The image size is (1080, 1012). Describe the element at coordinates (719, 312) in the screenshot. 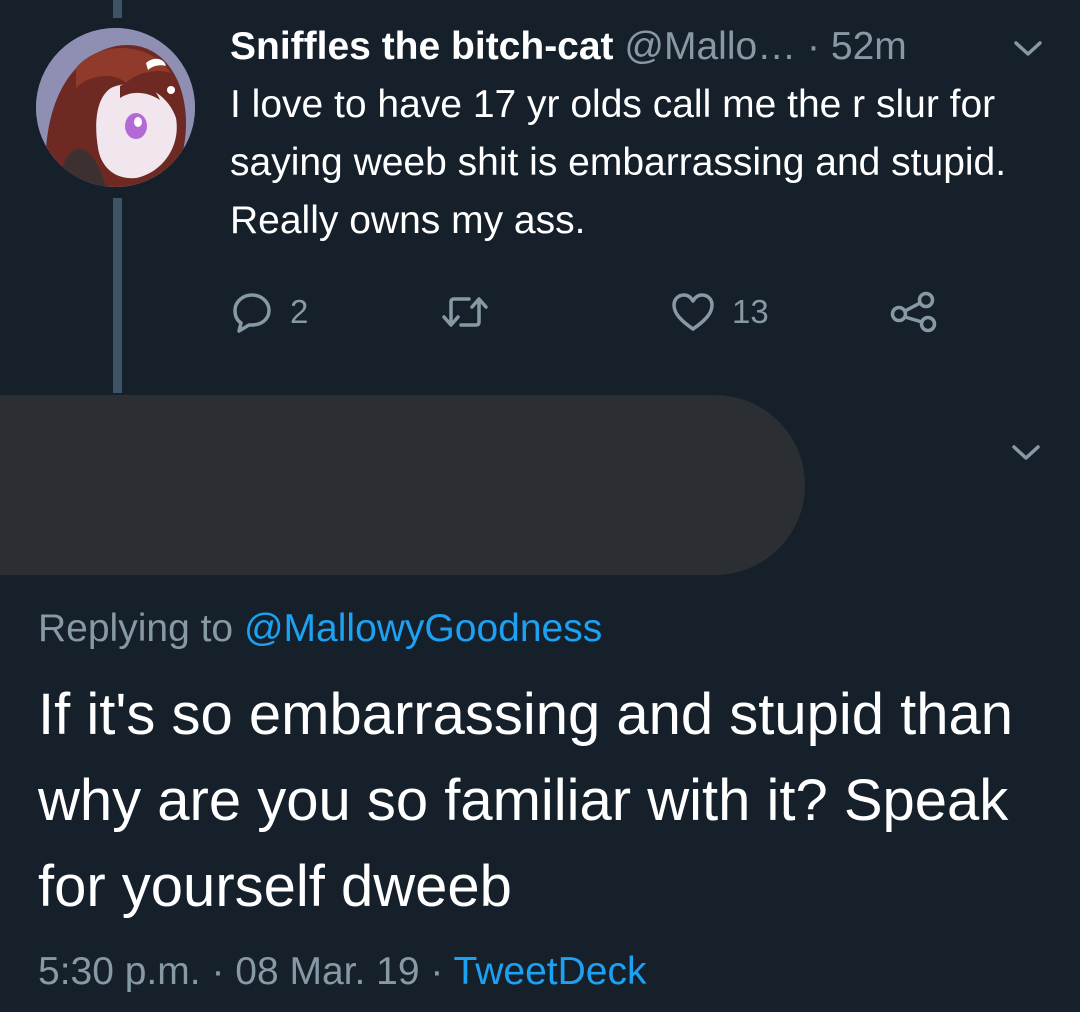

I see `like-button: 13` at that location.